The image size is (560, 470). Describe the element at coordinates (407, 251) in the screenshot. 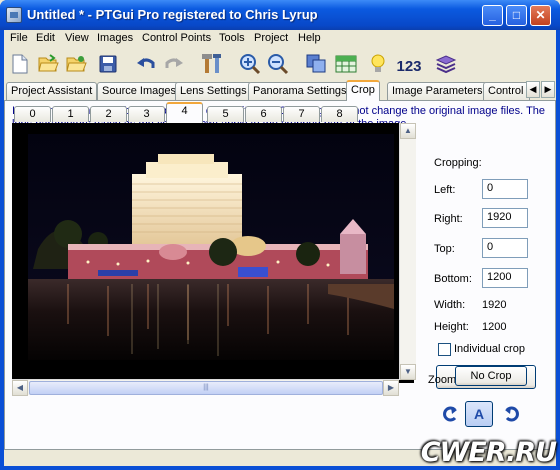

I see `image-vertical-scrollbar: ▲ ▼` at that location.